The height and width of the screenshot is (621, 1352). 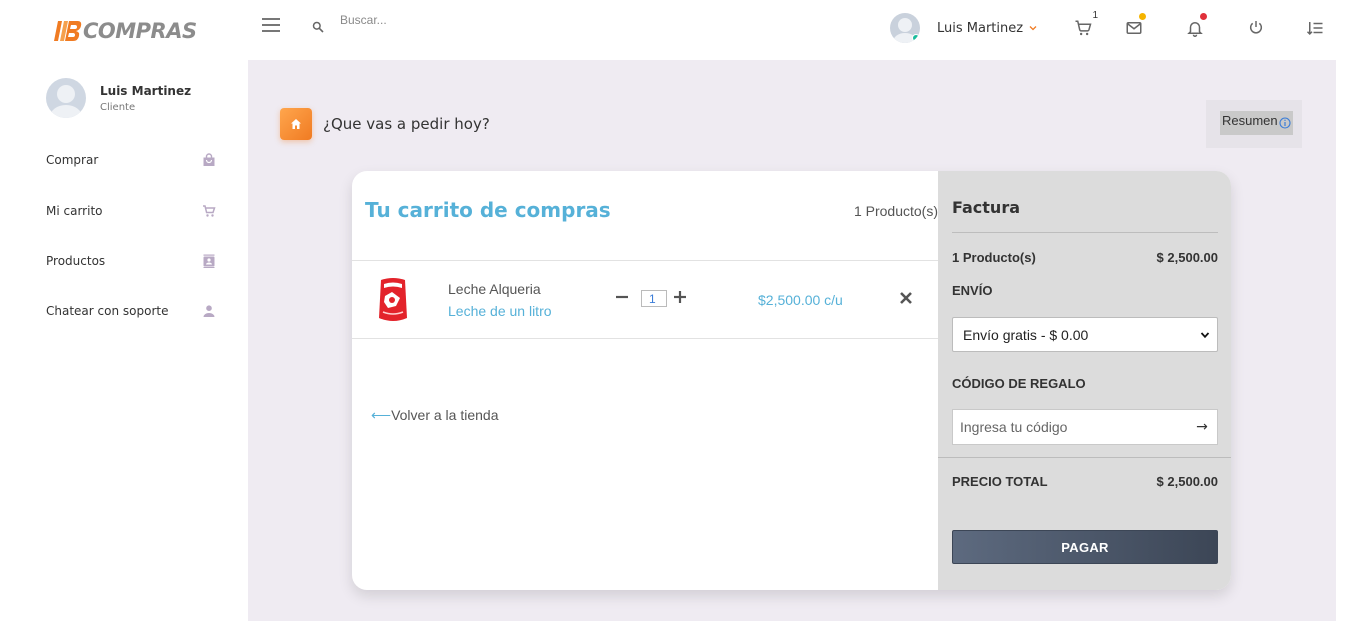 What do you see at coordinates (1000, 481) in the screenshot?
I see `total-label: PRECIO TOTAL` at bounding box center [1000, 481].